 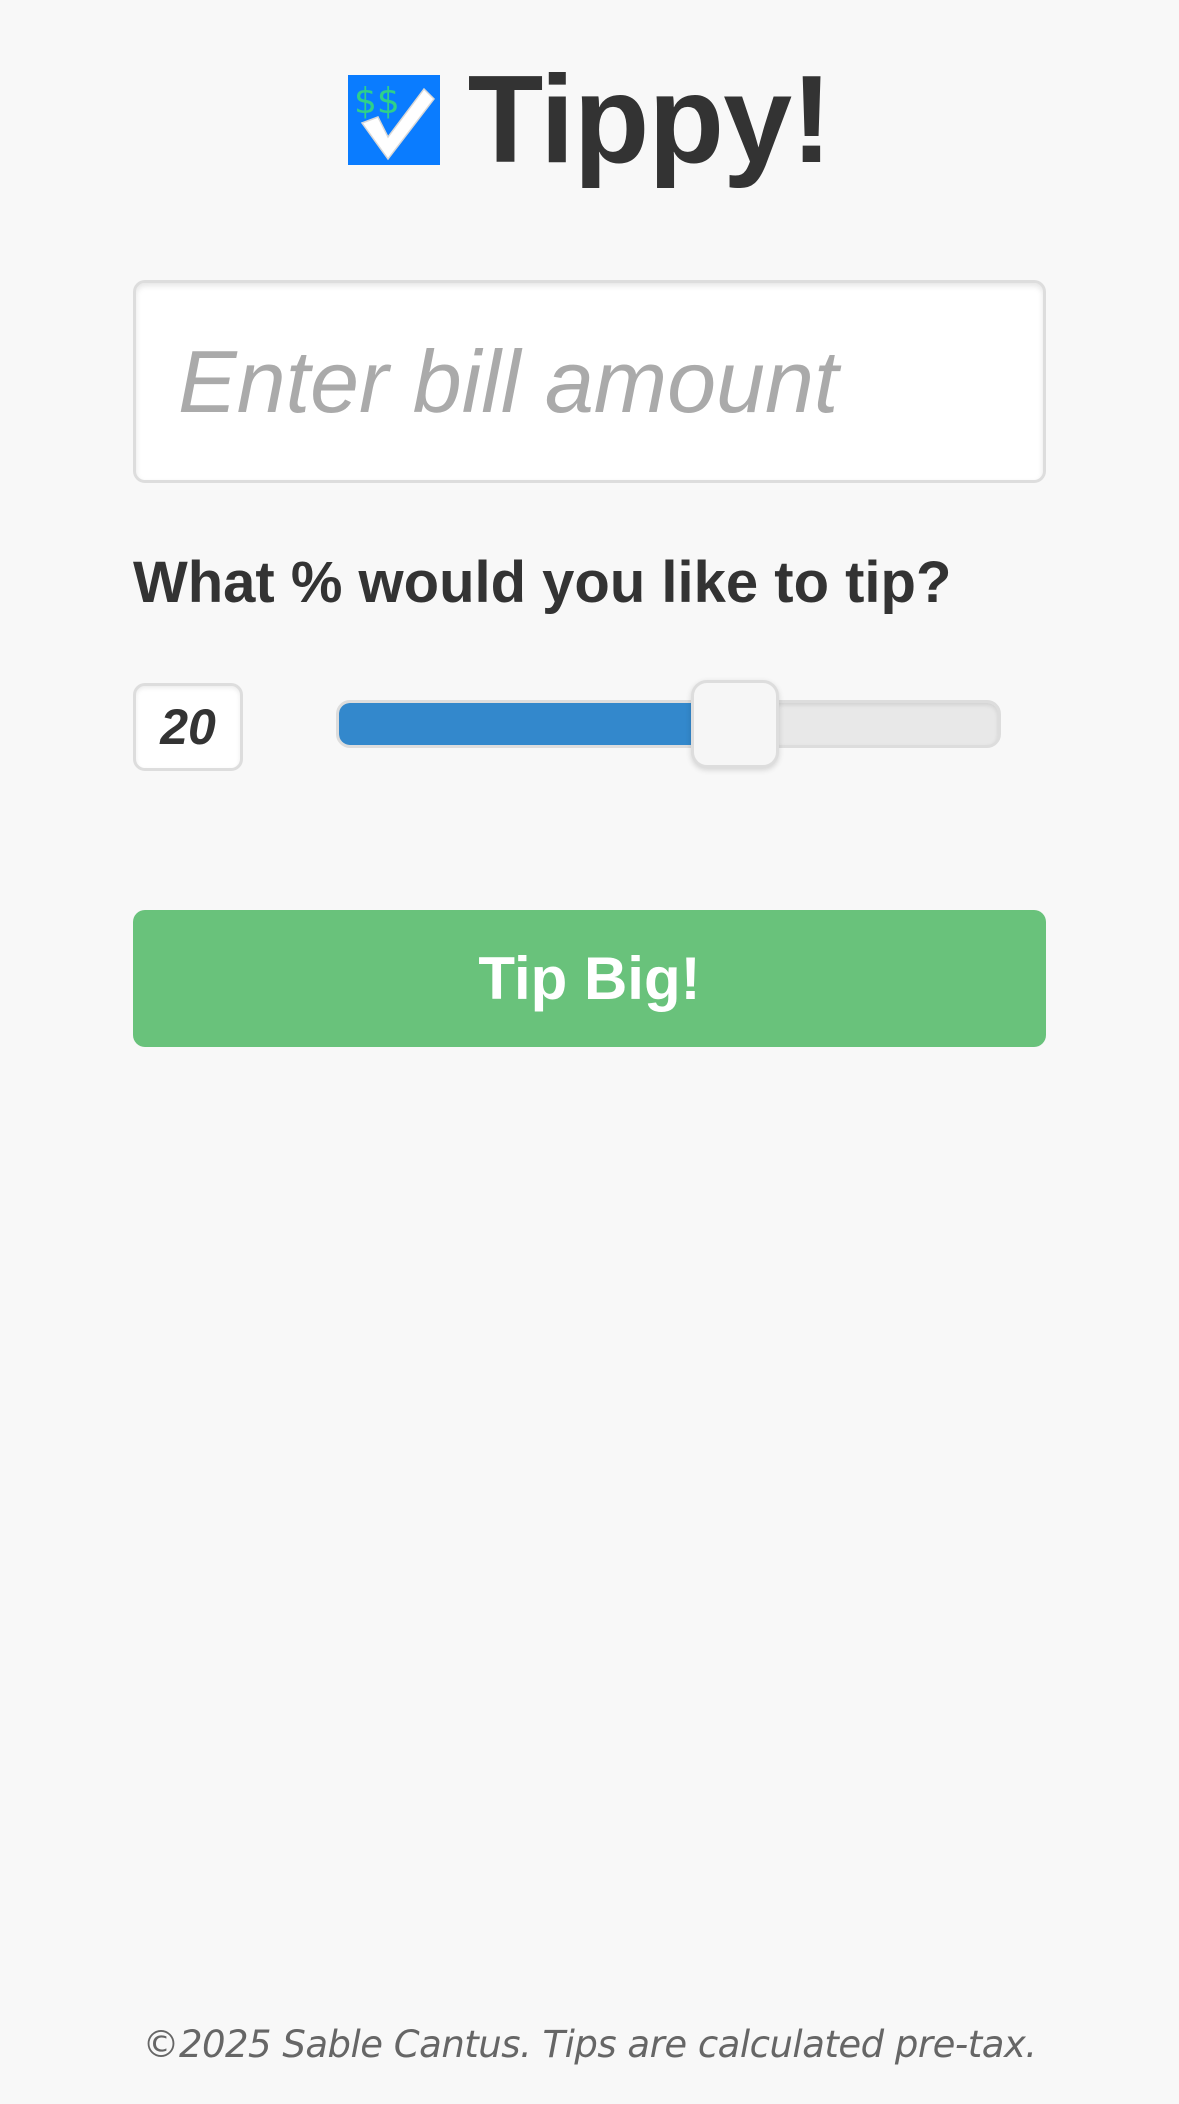 I want to click on tip-big-button: Tip Big!, so click(x=589, y=978).